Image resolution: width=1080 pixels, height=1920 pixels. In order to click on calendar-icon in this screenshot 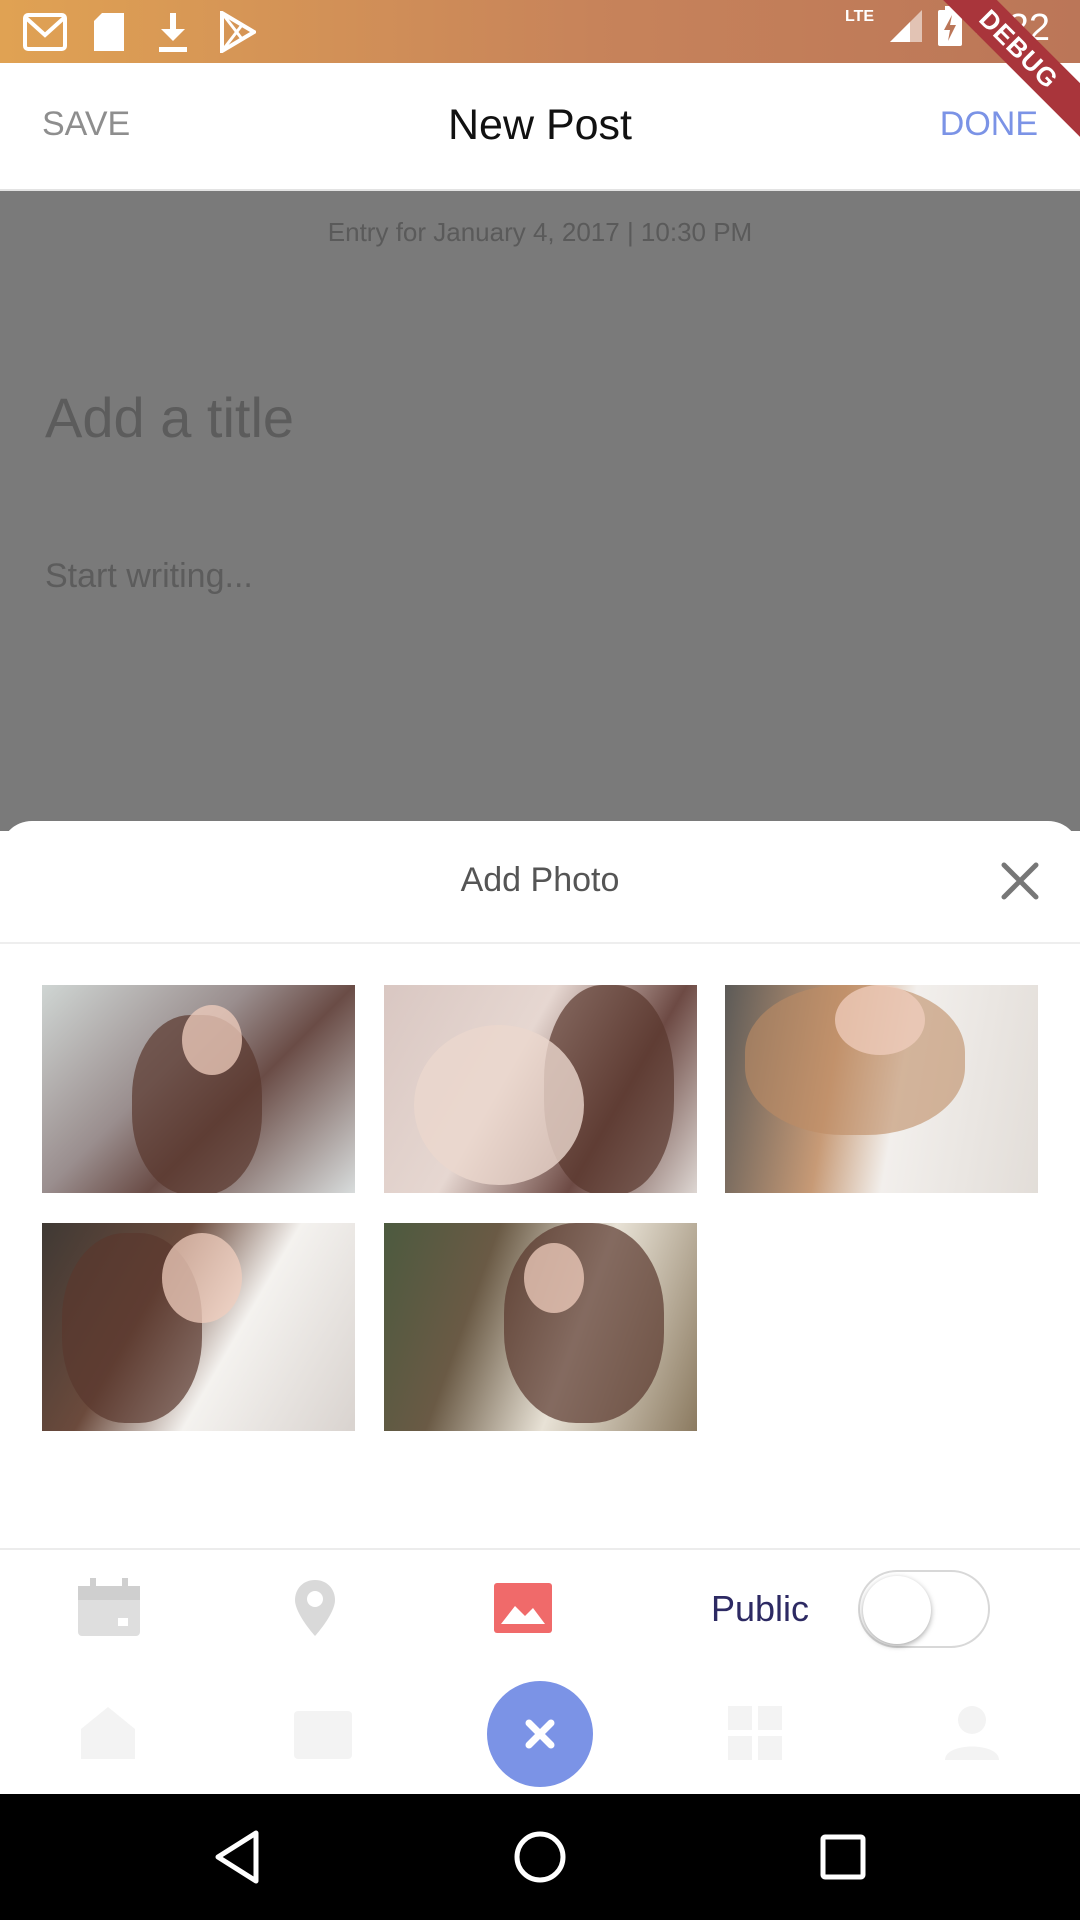, I will do `click(109, 1608)`.